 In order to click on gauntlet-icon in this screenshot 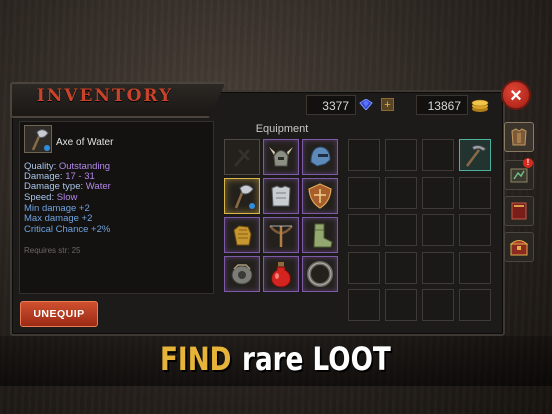, I will do `click(242, 235)`.